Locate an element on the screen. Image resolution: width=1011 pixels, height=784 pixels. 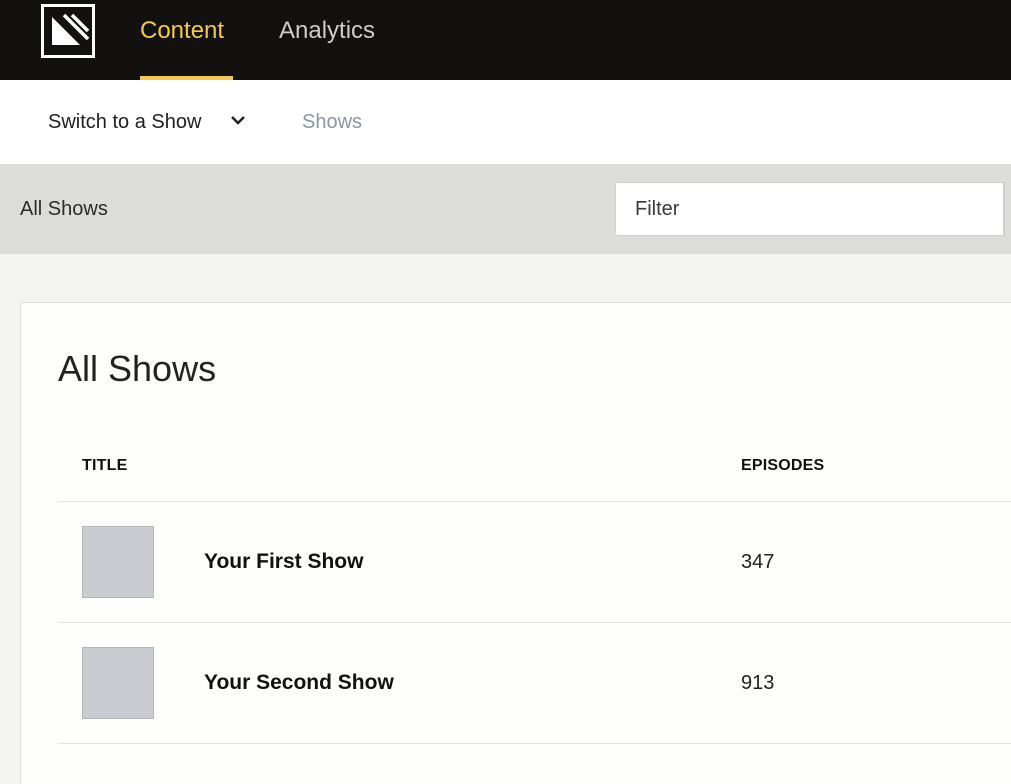
show-title: Your First Show is located at coordinates (283, 562).